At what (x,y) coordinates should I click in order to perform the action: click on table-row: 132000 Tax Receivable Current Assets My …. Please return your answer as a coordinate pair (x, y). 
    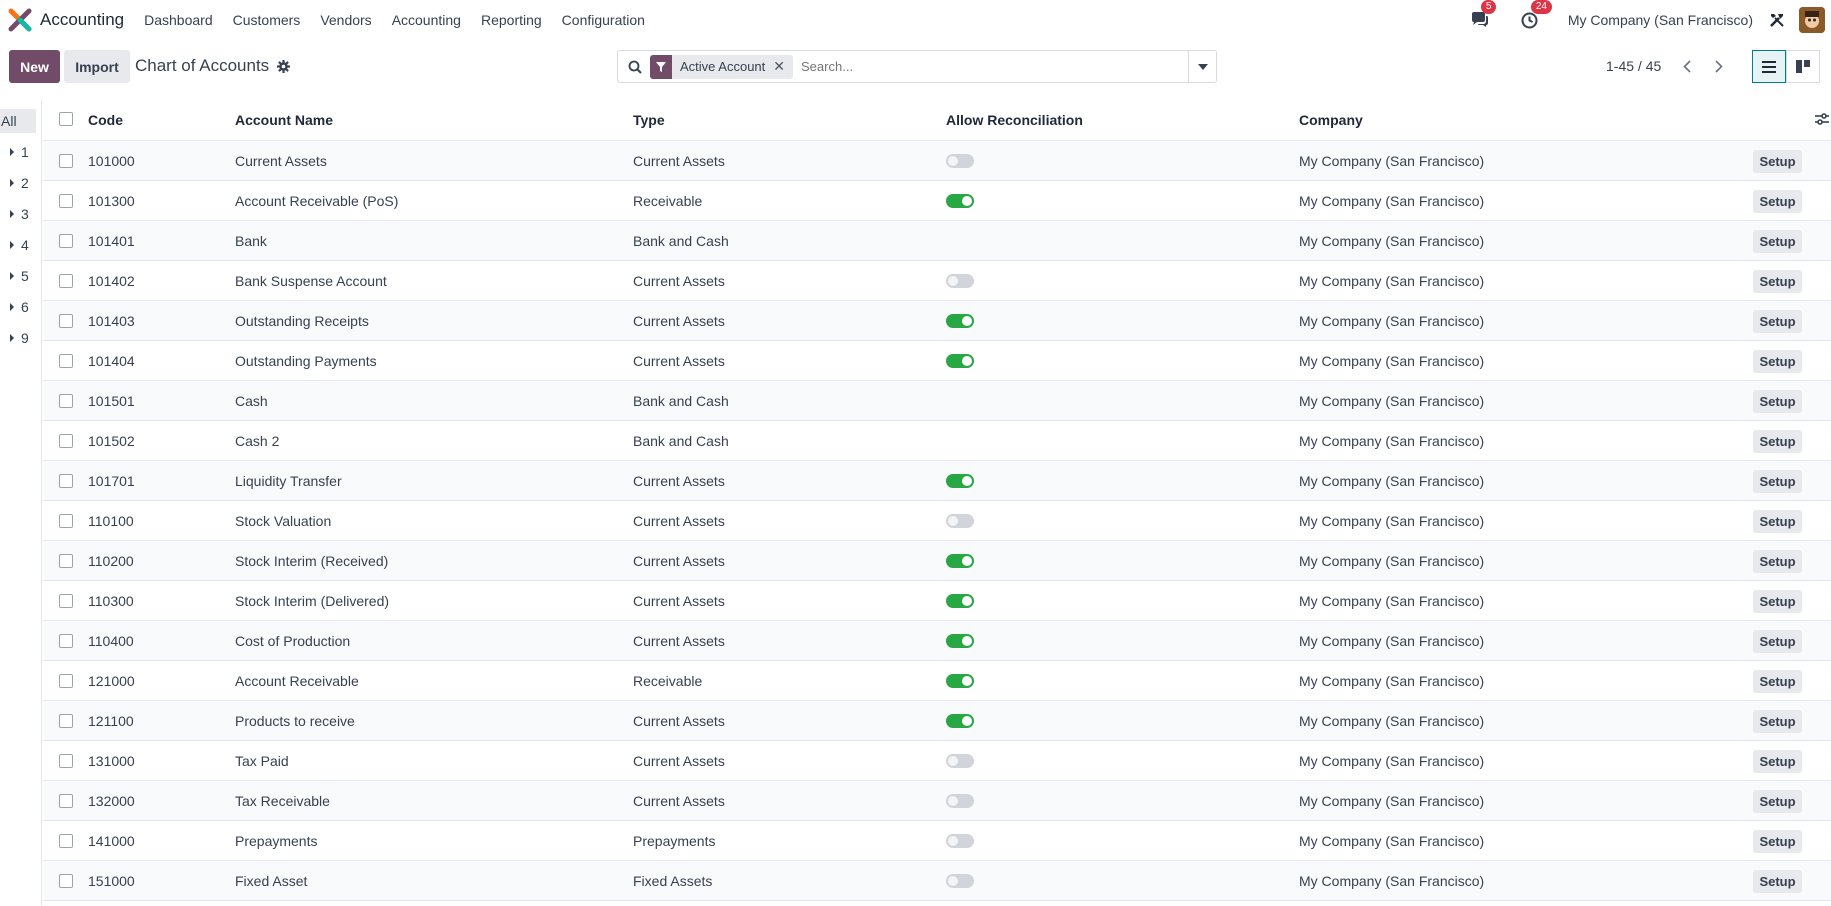
    Looking at the image, I should click on (937, 801).